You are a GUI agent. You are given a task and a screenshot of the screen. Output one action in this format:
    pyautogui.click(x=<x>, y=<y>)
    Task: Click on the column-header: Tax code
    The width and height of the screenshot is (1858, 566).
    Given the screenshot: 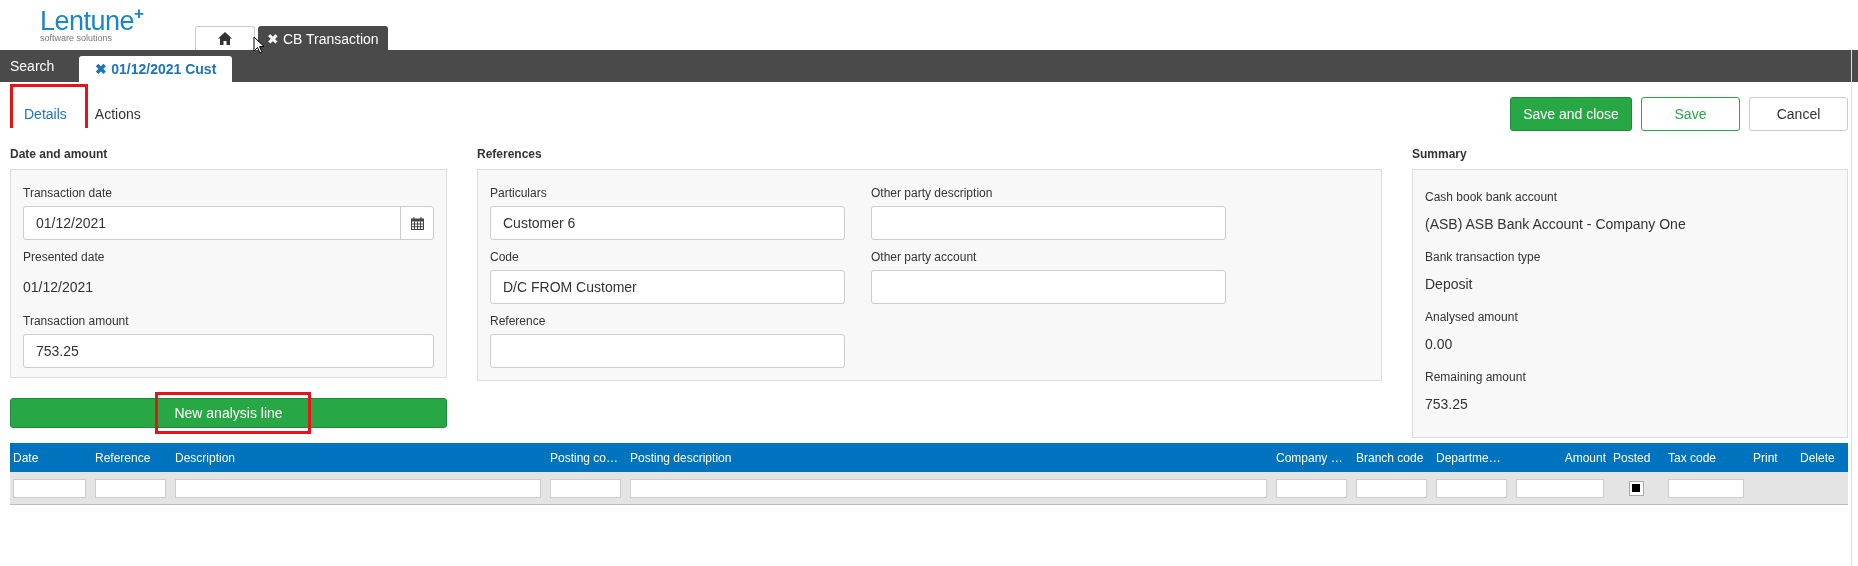 What is the action you would take?
    pyautogui.click(x=1692, y=457)
    